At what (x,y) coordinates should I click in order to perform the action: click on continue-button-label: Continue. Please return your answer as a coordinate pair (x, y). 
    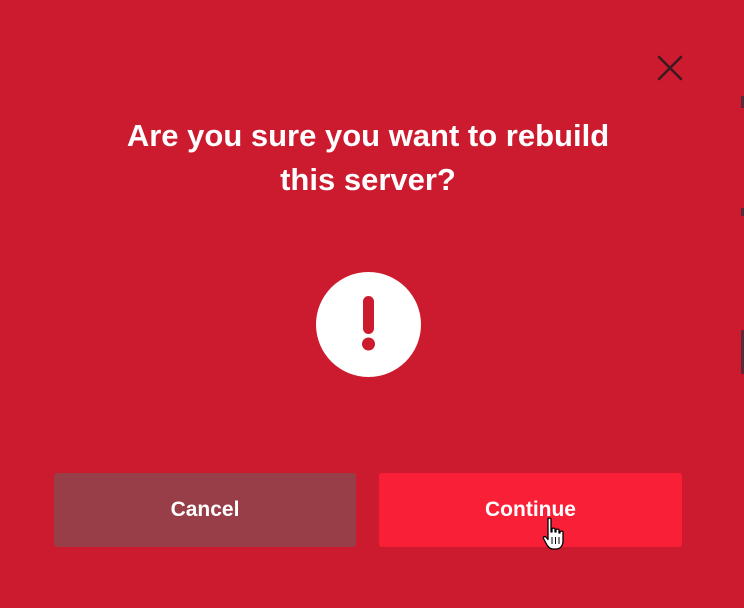
    Looking at the image, I should click on (530, 509).